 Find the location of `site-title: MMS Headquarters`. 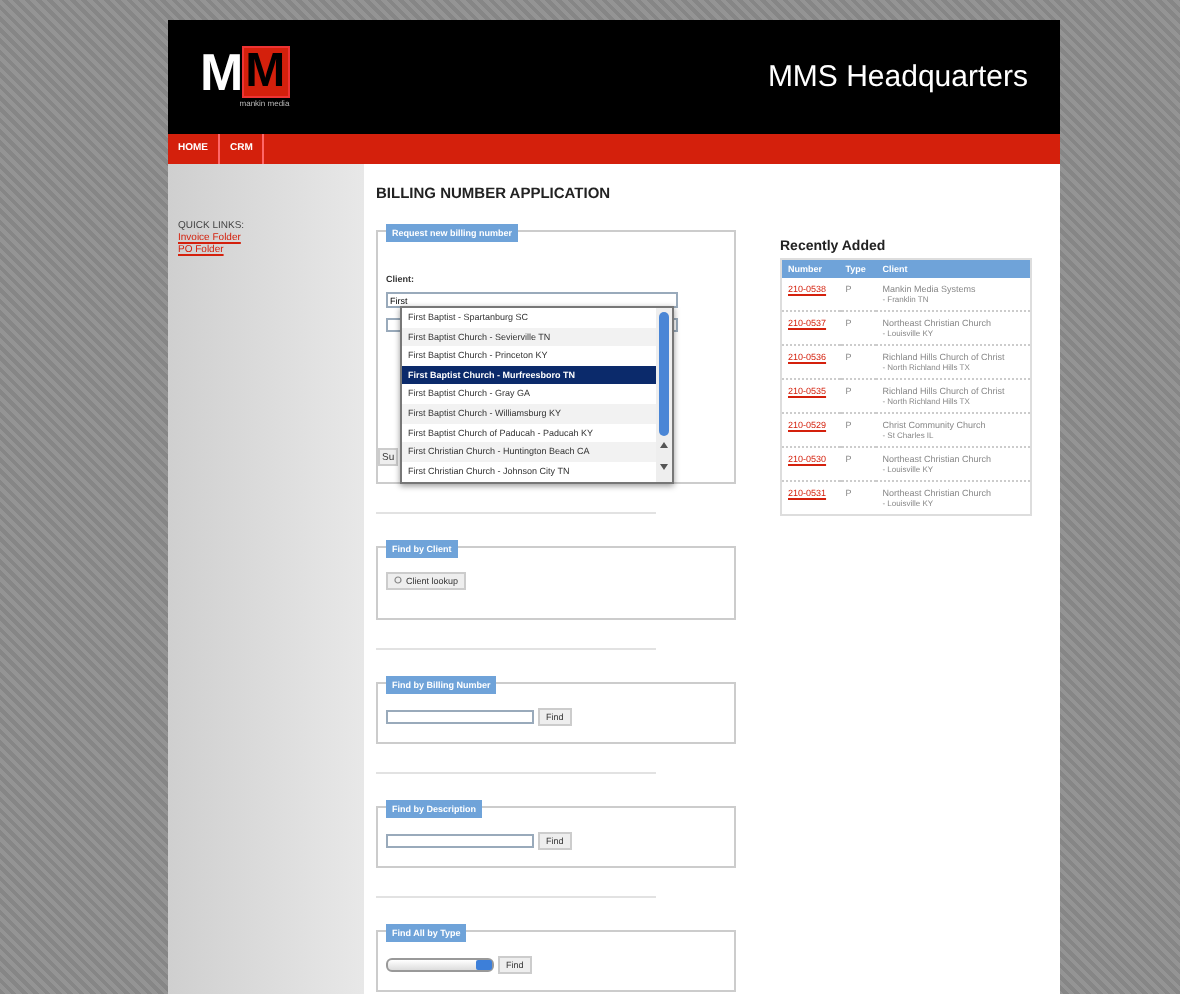

site-title: MMS Headquarters is located at coordinates (897, 77).